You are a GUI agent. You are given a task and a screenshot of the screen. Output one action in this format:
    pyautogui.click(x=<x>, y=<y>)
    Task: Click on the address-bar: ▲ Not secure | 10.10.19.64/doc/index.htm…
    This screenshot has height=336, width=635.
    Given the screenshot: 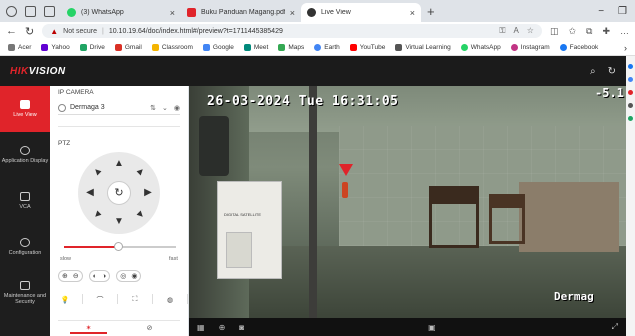 What is the action you would take?
    pyautogui.click(x=292, y=31)
    